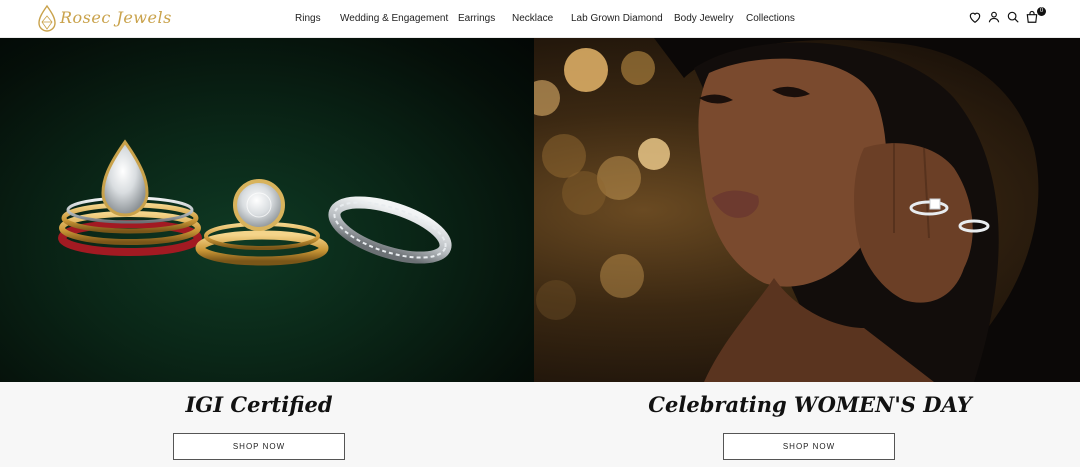 This screenshot has height=467, width=1080. I want to click on cart-count-badge: 0, so click(1041, 11).